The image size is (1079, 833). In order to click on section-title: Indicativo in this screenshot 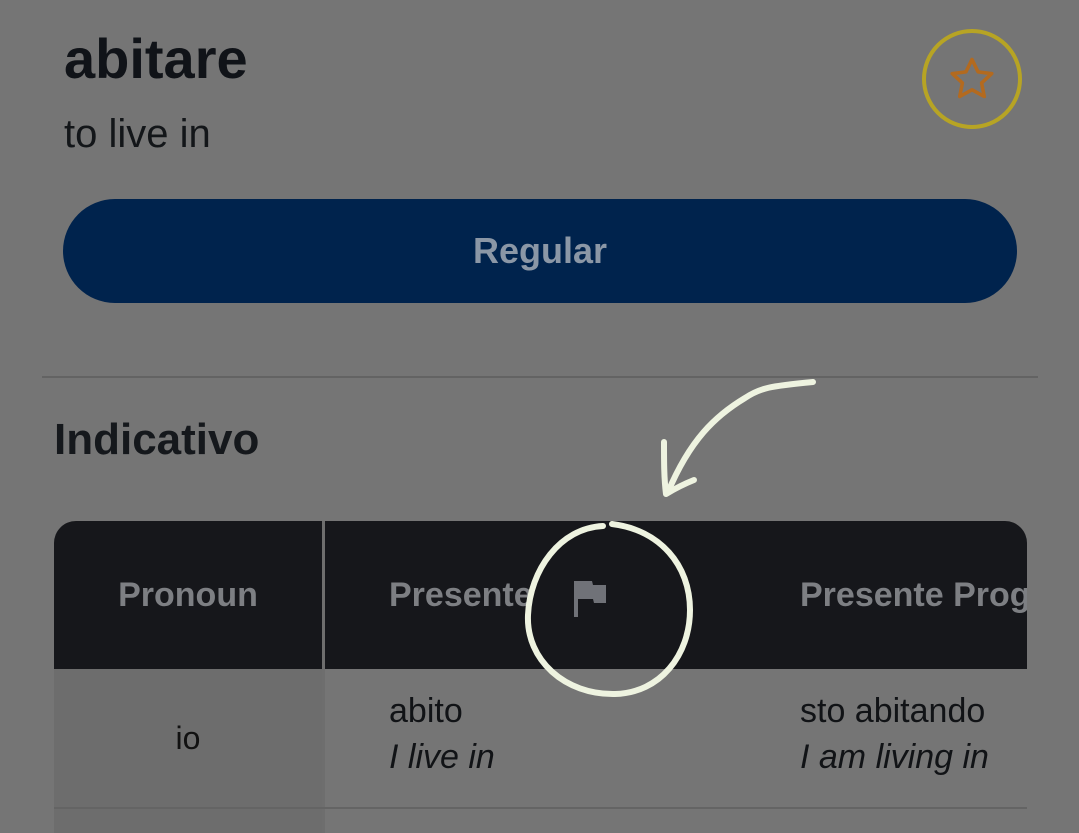, I will do `click(157, 439)`.